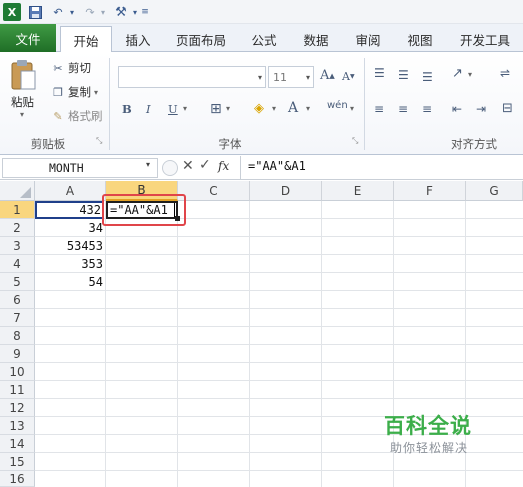 Image resolution: width=523 pixels, height=487 pixels. What do you see at coordinates (139, 210) in the screenshot?
I see `cell-b1-formula: ="AA"&A1` at bounding box center [139, 210].